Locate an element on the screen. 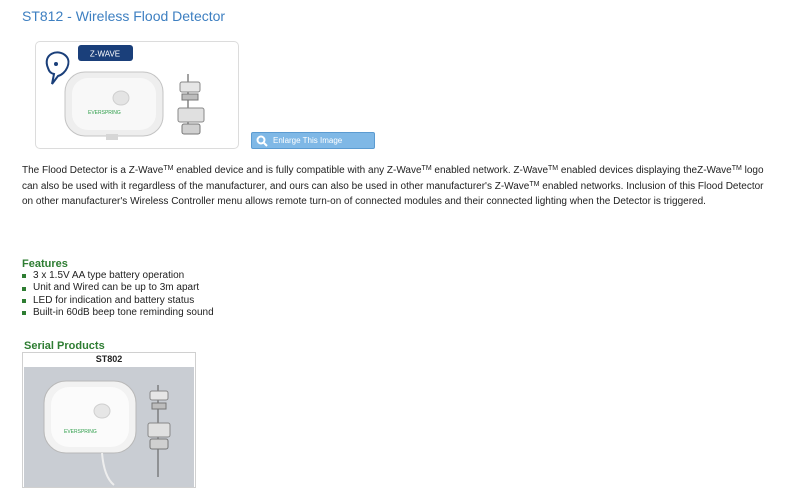 The width and height of the screenshot is (796, 490). detector-cable-mount is located at coordinates (112, 137).